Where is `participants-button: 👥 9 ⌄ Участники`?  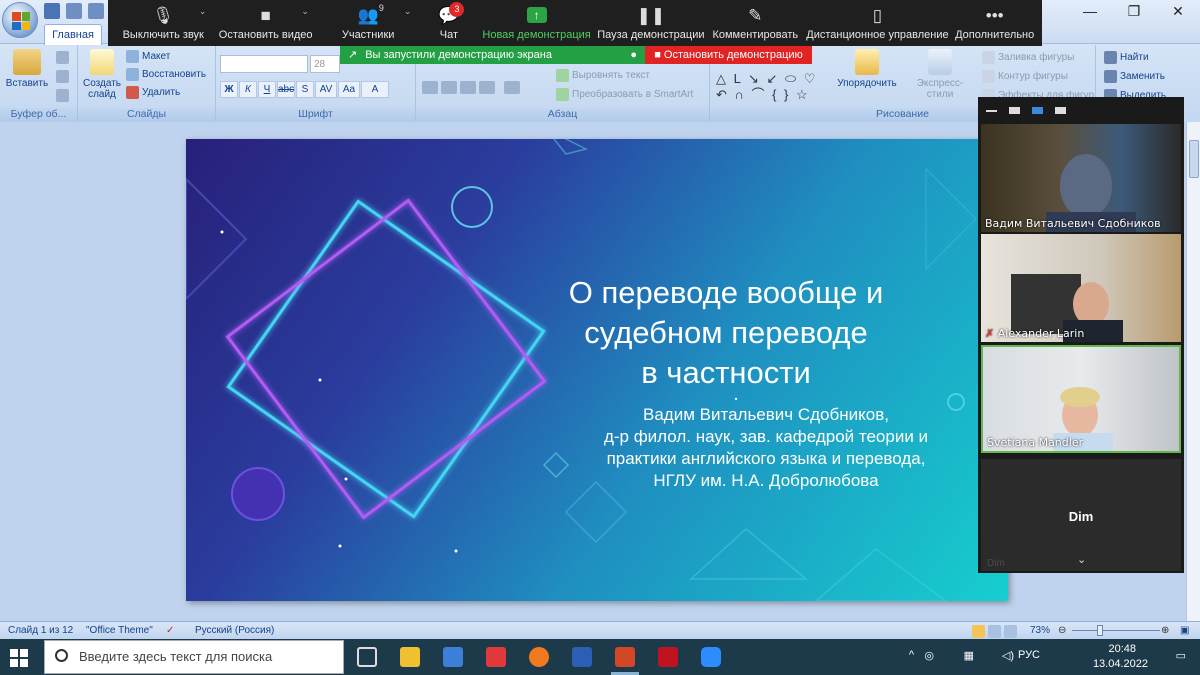
participants-button: 👥 9 ⌄ Участники is located at coordinates (368, 23).